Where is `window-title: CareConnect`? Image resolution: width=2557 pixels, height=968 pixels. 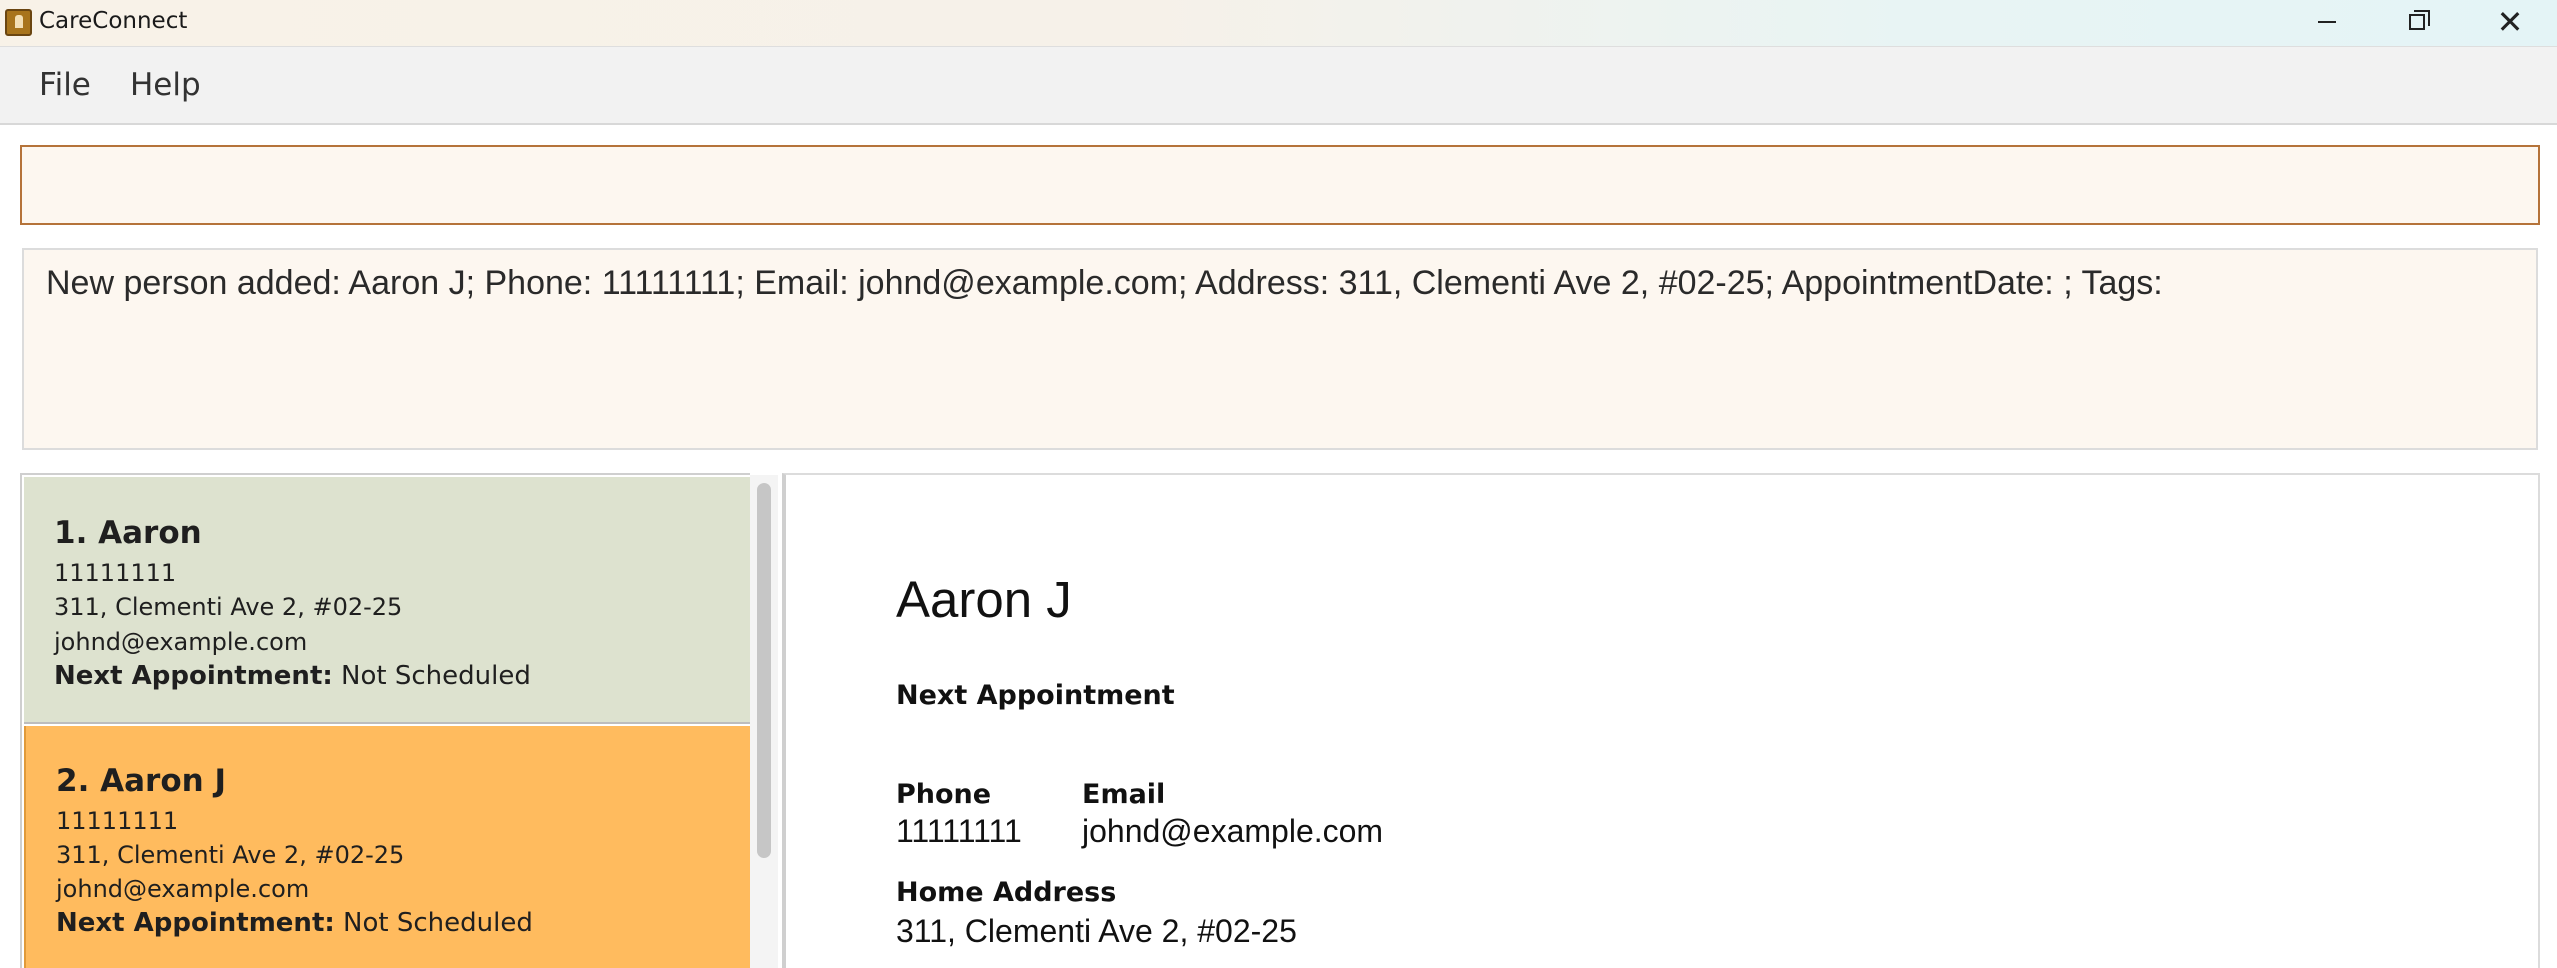 window-title: CareConnect is located at coordinates (113, 21).